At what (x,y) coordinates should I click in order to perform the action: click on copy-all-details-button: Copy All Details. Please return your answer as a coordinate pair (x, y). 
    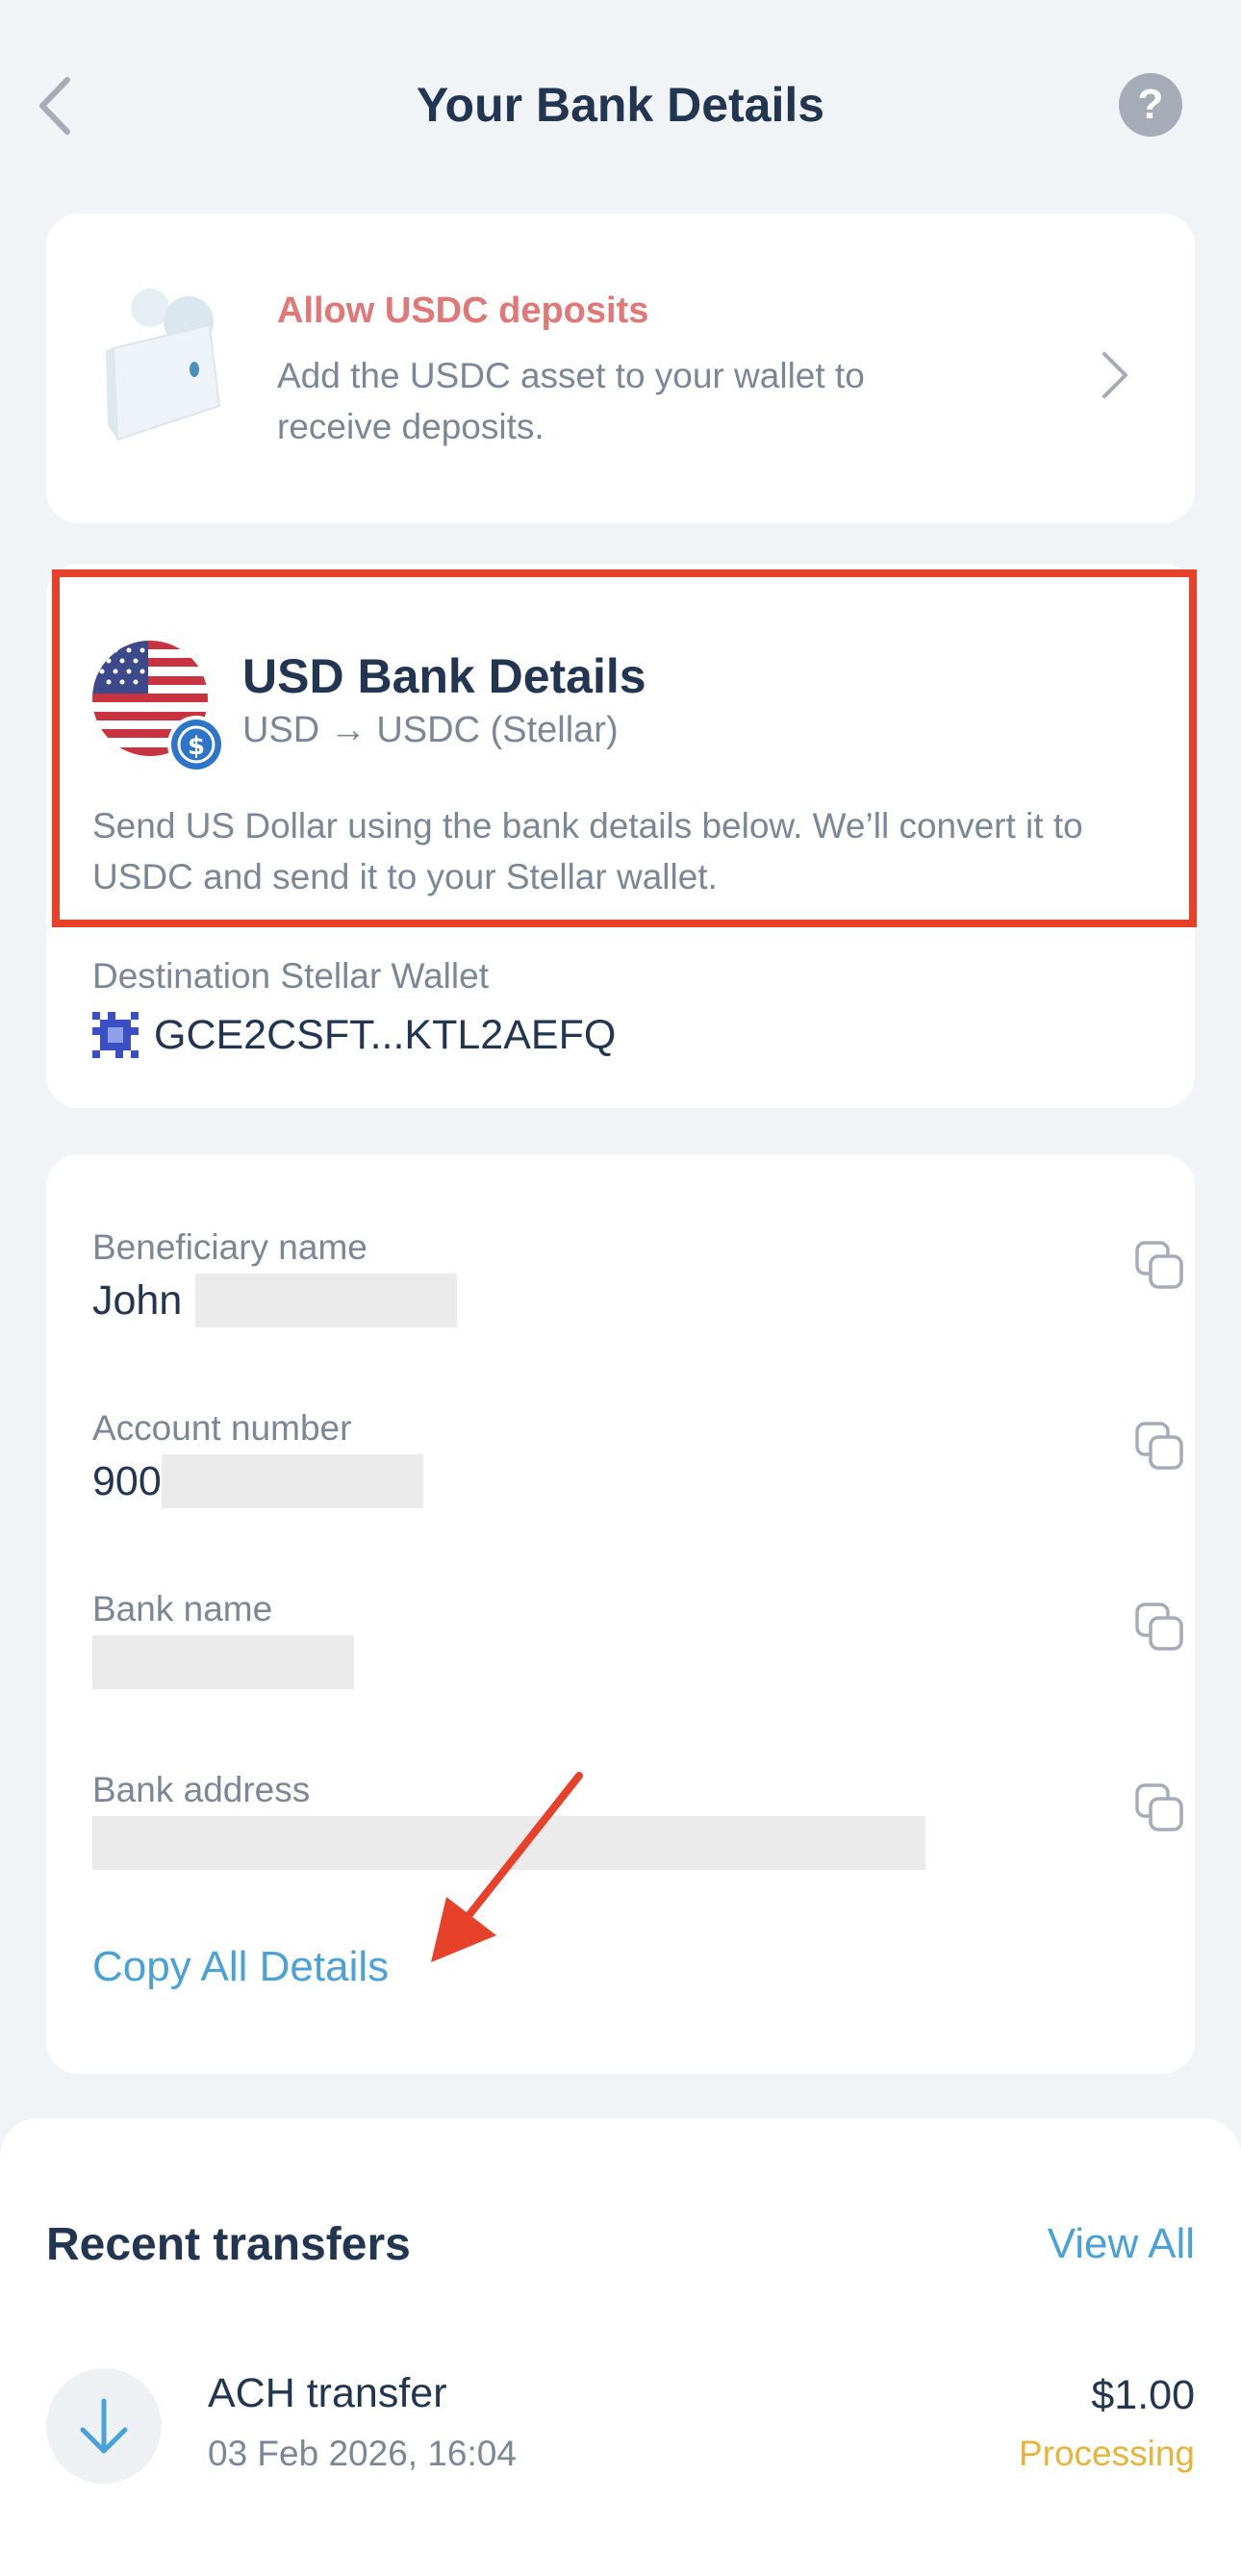
    Looking at the image, I should click on (240, 1967).